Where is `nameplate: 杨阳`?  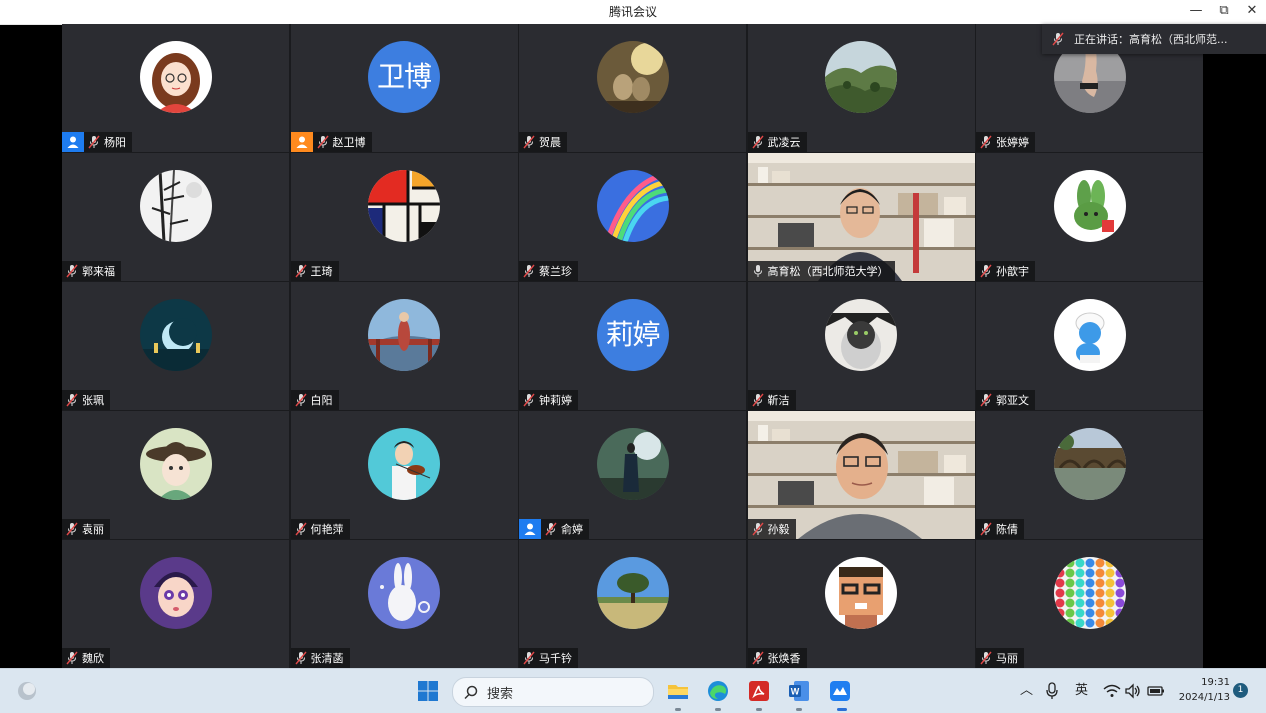 nameplate: 杨阳 is located at coordinates (97, 142).